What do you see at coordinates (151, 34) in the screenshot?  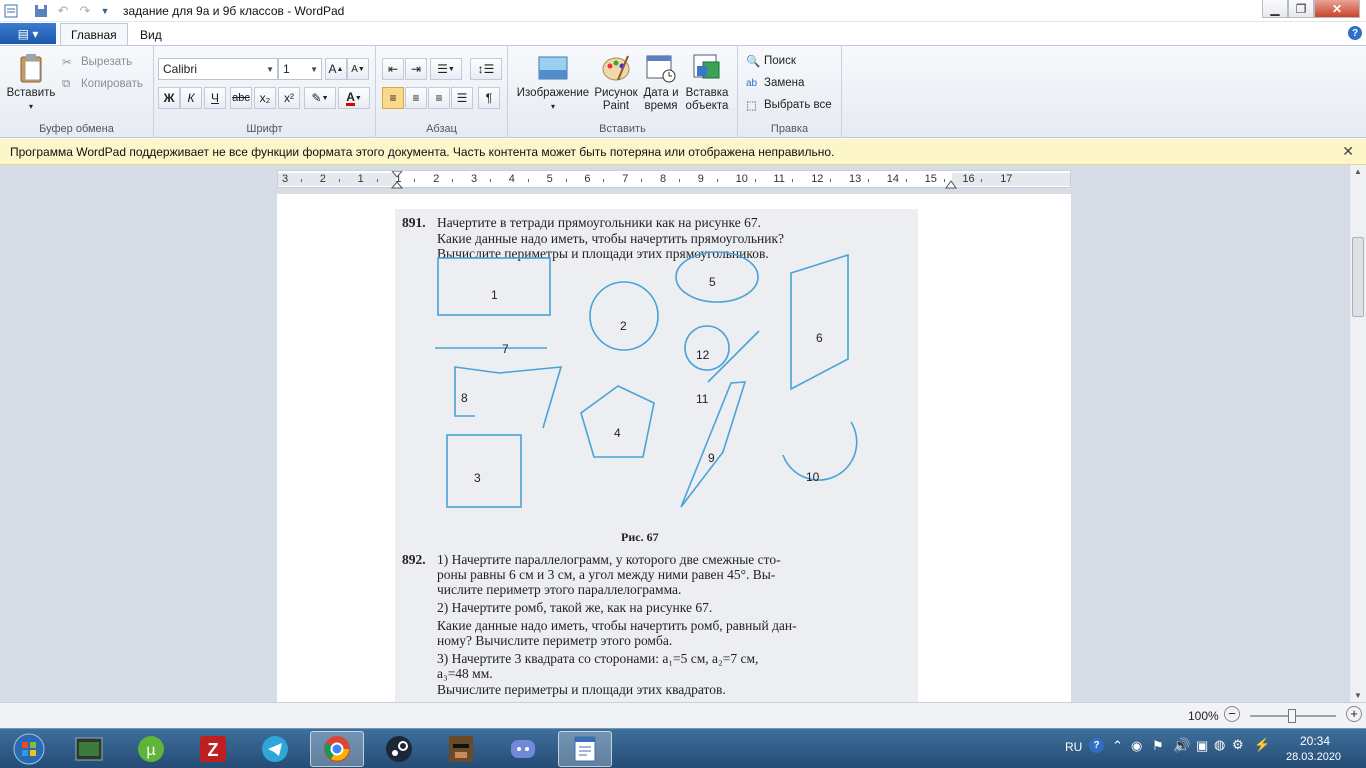 I see `tab-view: Вид` at bounding box center [151, 34].